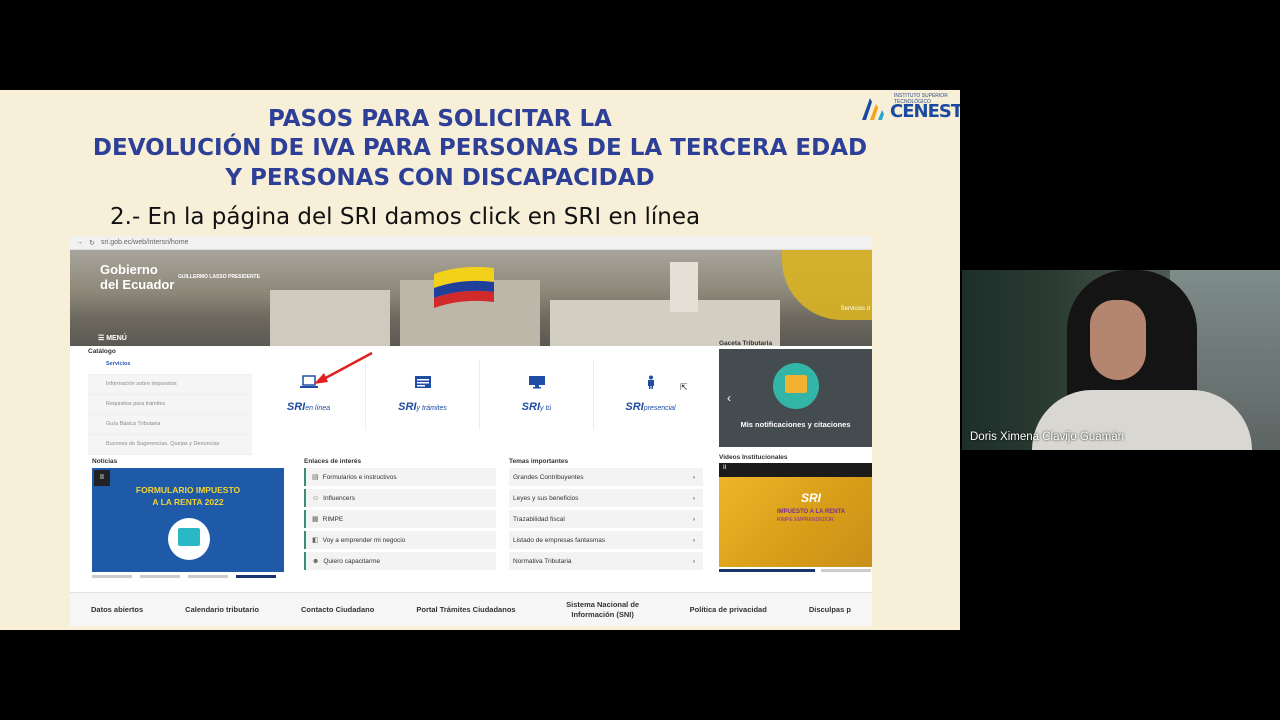 The height and width of the screenshot is (720, 1280). I want to click on footer-portal-tramites: Portal Trámites Ciudadanos, so click(465, 610).